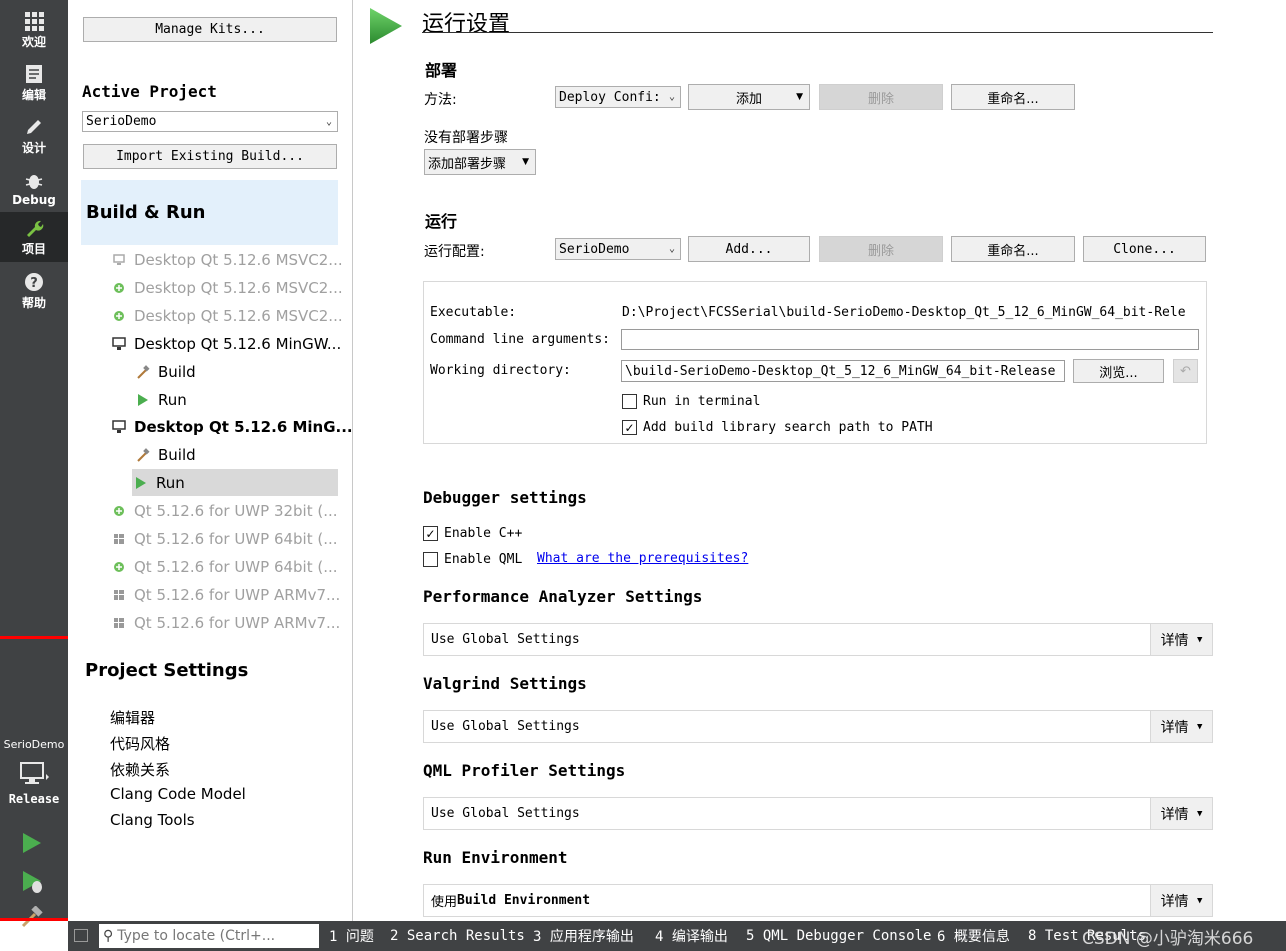 The height and width of the screenshot is (951, 1286). Describe the element at coordinates (430, 533) in the screenshot. I see `enable-cpp-checkbox: ✓` at that location.